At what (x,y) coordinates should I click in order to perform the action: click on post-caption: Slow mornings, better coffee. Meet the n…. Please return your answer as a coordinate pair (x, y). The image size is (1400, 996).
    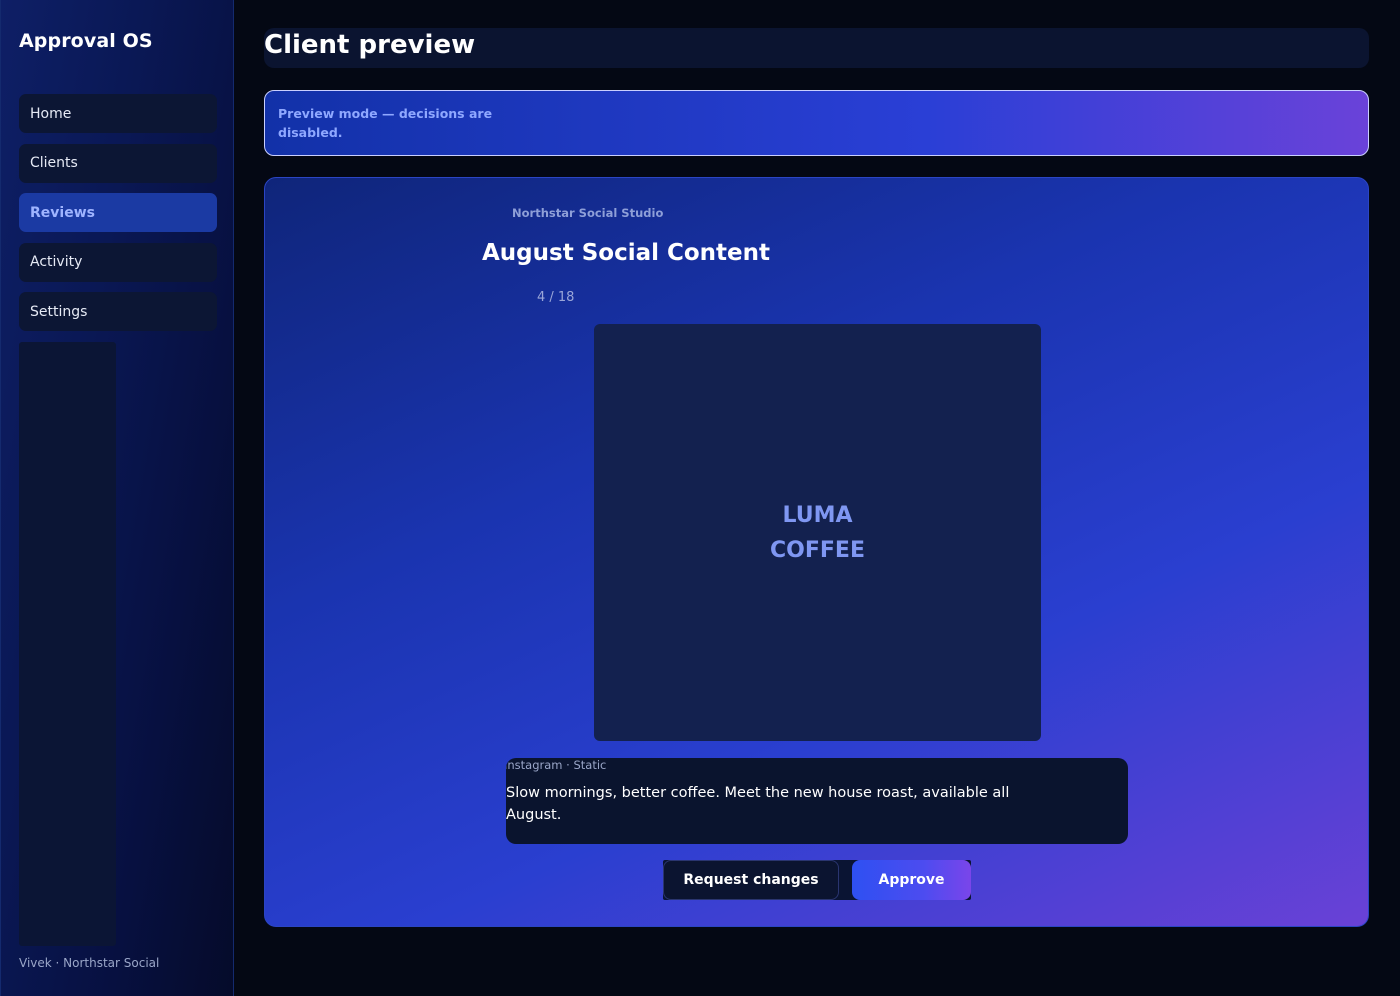
    Looking at the image, I should click on (758, 804).